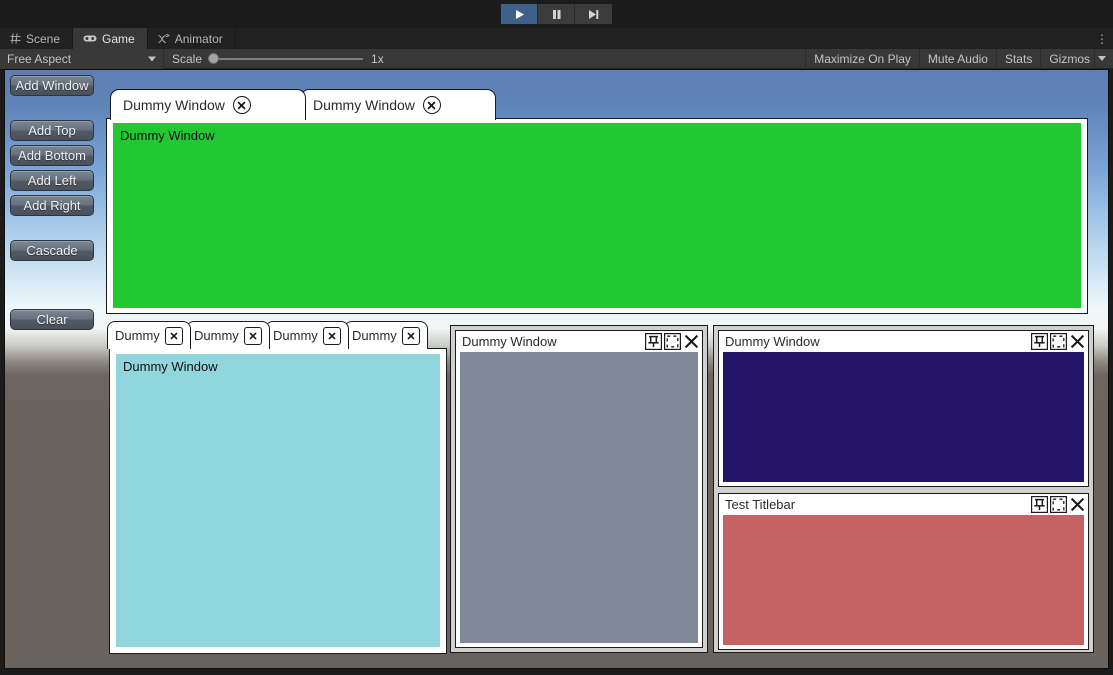  Describe the element at coordinates (52, 130) in the screenshot. I see `add-top-button: Add Top` at that location.